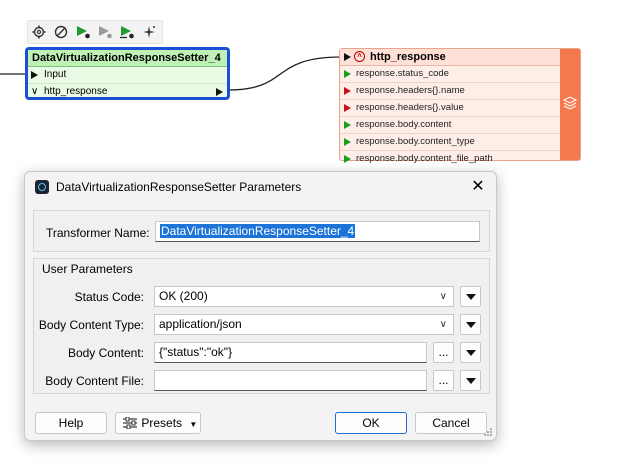  Describe the element at coordinates (451, 74) in the screenshot. I see `attribute-row: response.status_code` at that location.